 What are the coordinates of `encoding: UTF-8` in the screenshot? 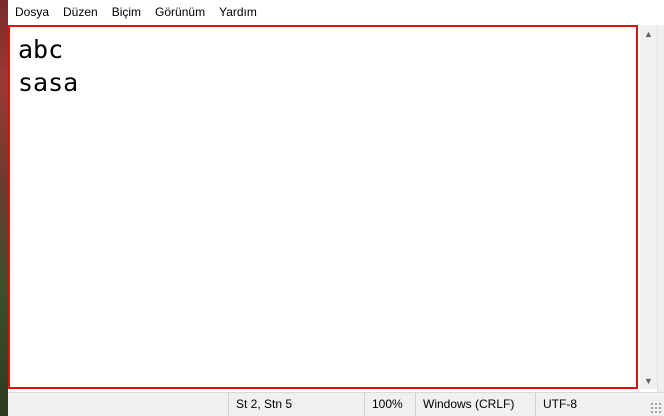 It's located at (590, 404).